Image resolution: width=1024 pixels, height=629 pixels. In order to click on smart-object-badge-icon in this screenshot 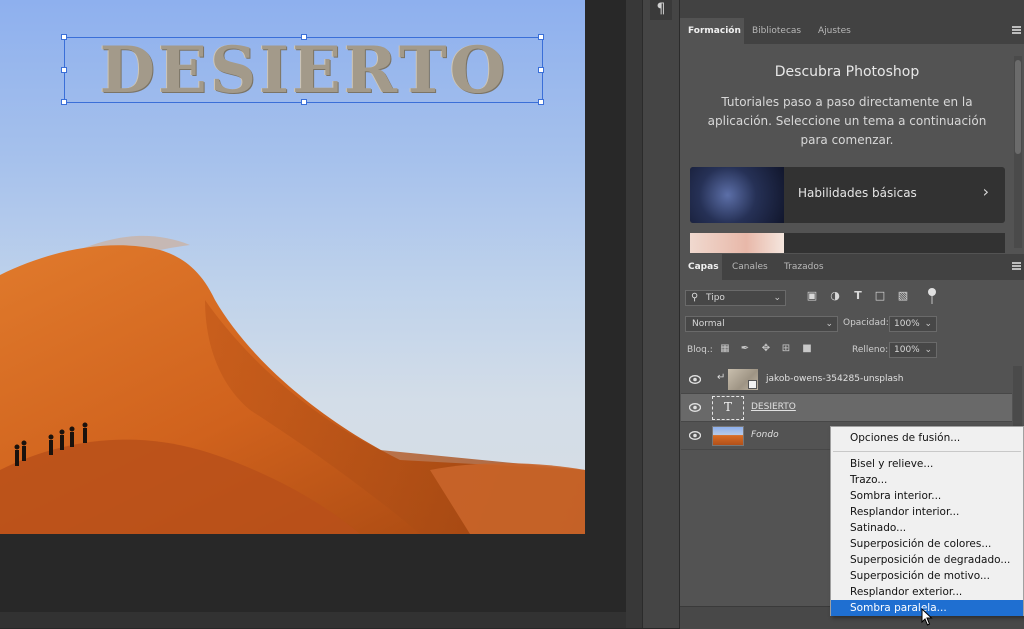, I will do `click(752, 384)`.